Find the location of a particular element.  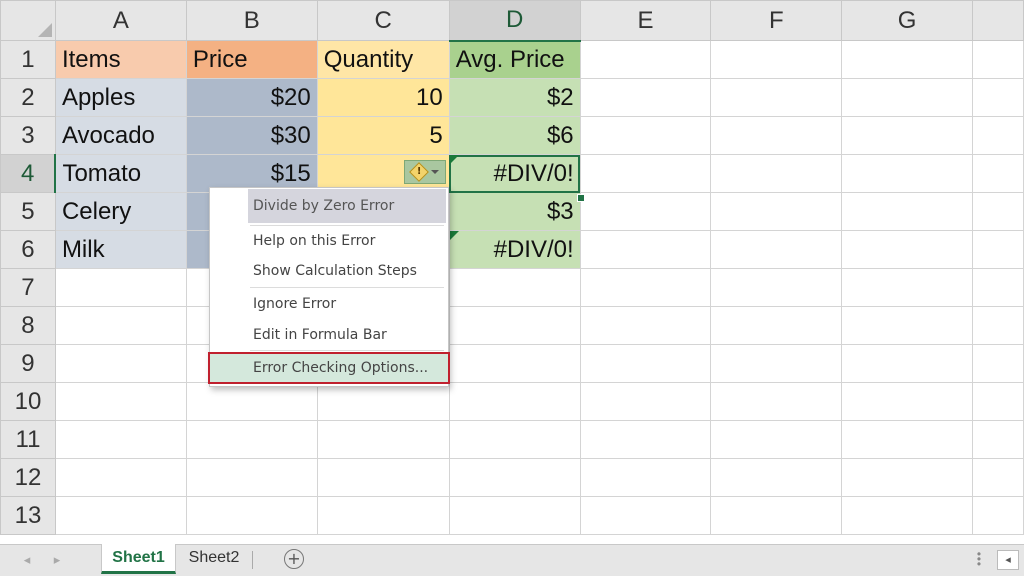

row-header-8: 8 is located at coordinates (28, 325).